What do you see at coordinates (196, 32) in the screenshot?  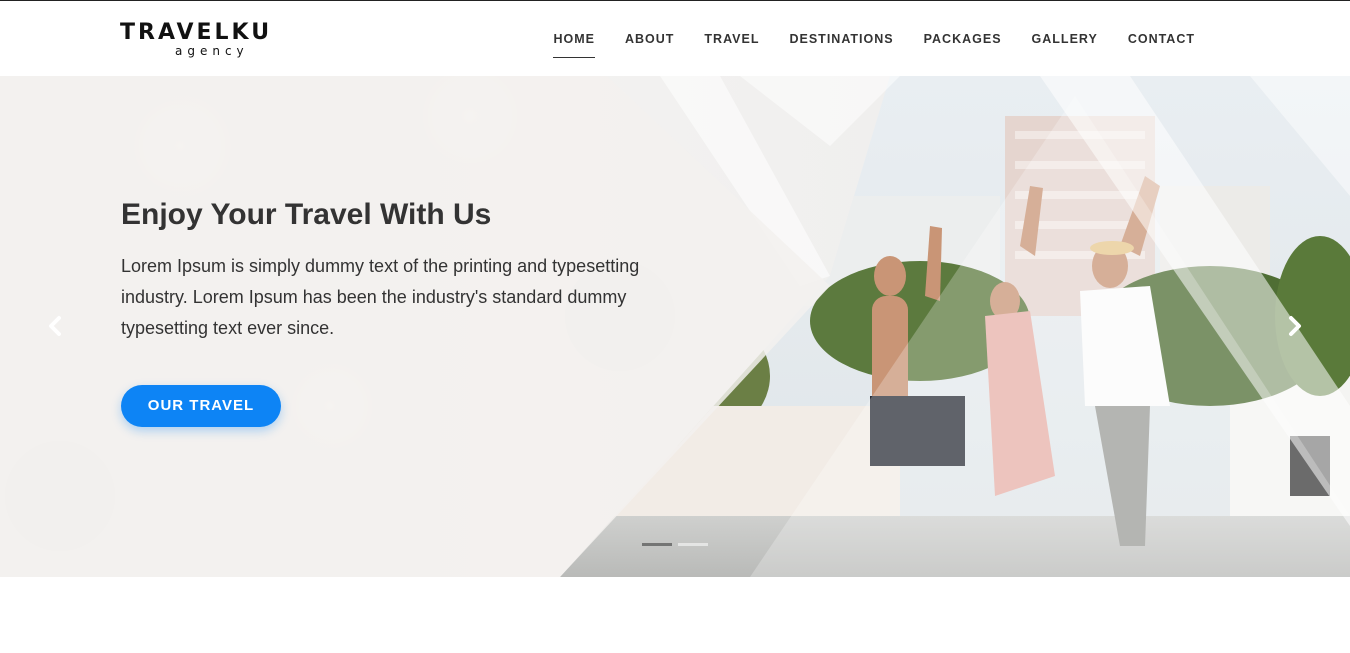 I see `brand-name: TRAVELKU` at bounding box center [196, 32].